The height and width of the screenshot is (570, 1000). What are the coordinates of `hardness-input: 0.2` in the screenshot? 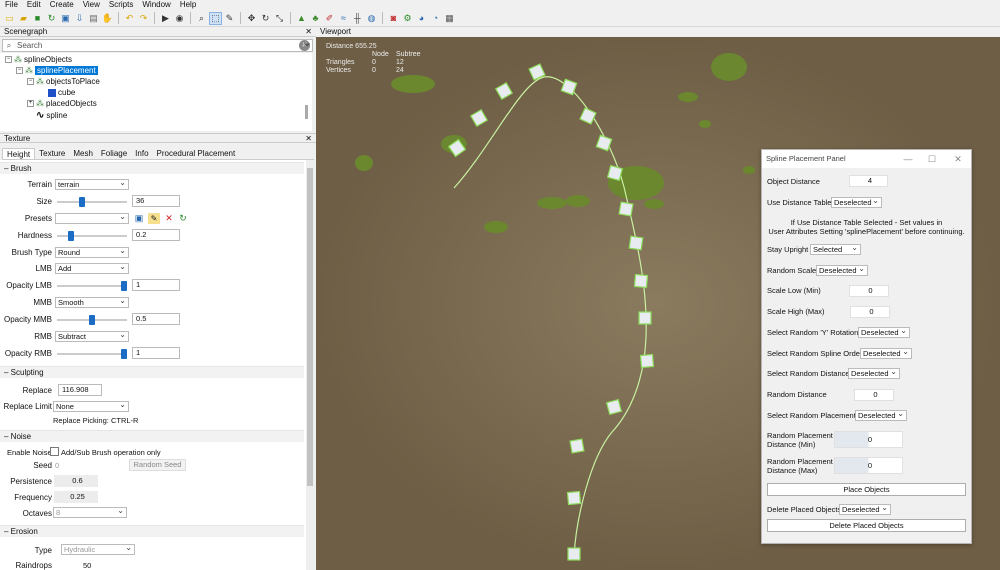 It's located at (156, 235).